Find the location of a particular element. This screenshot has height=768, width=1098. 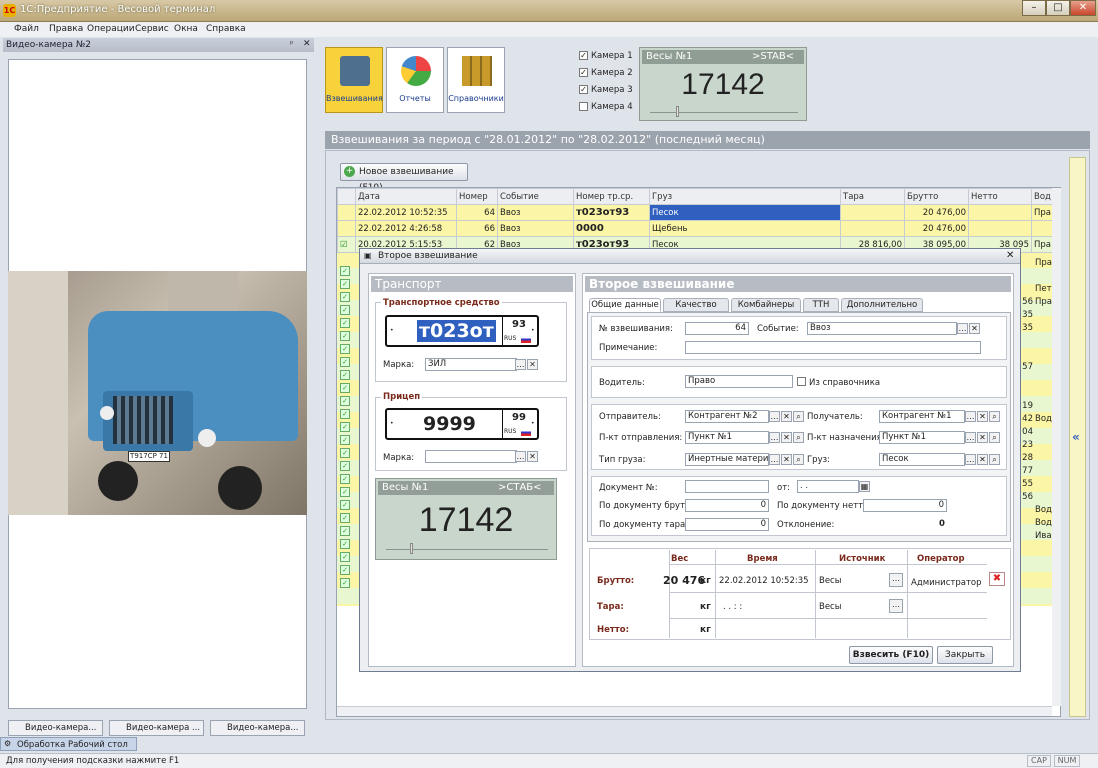

camera-2-checkbox: ✓ is located at coordinates (583, 72).